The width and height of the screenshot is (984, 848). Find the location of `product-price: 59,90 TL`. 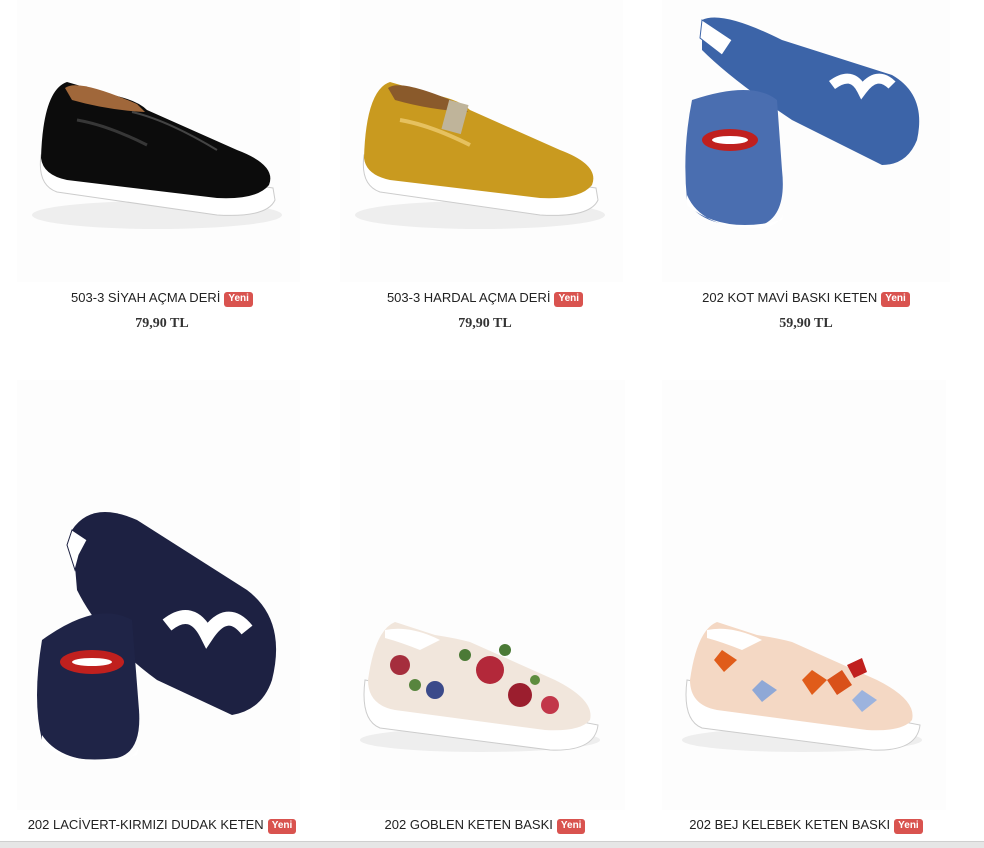

product-price: 59,90 TL is located at coordinates (806, 323).